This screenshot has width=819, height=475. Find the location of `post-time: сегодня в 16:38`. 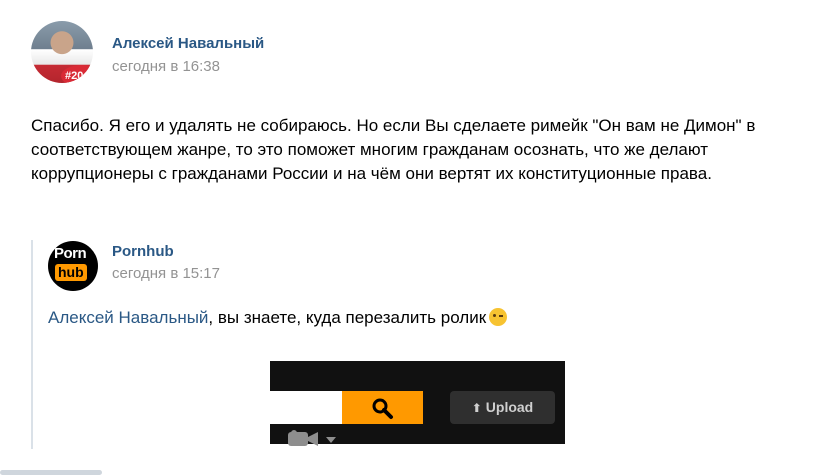

post-time: сегодня в 16:38 is located at coordinates (166, 66).